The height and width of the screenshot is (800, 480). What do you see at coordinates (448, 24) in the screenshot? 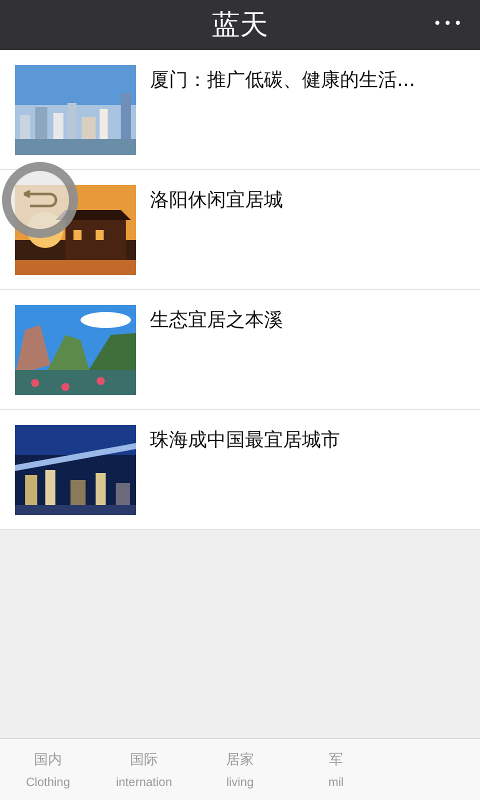
I see `more-menu-button: •••` at bounding box center [448, 24].